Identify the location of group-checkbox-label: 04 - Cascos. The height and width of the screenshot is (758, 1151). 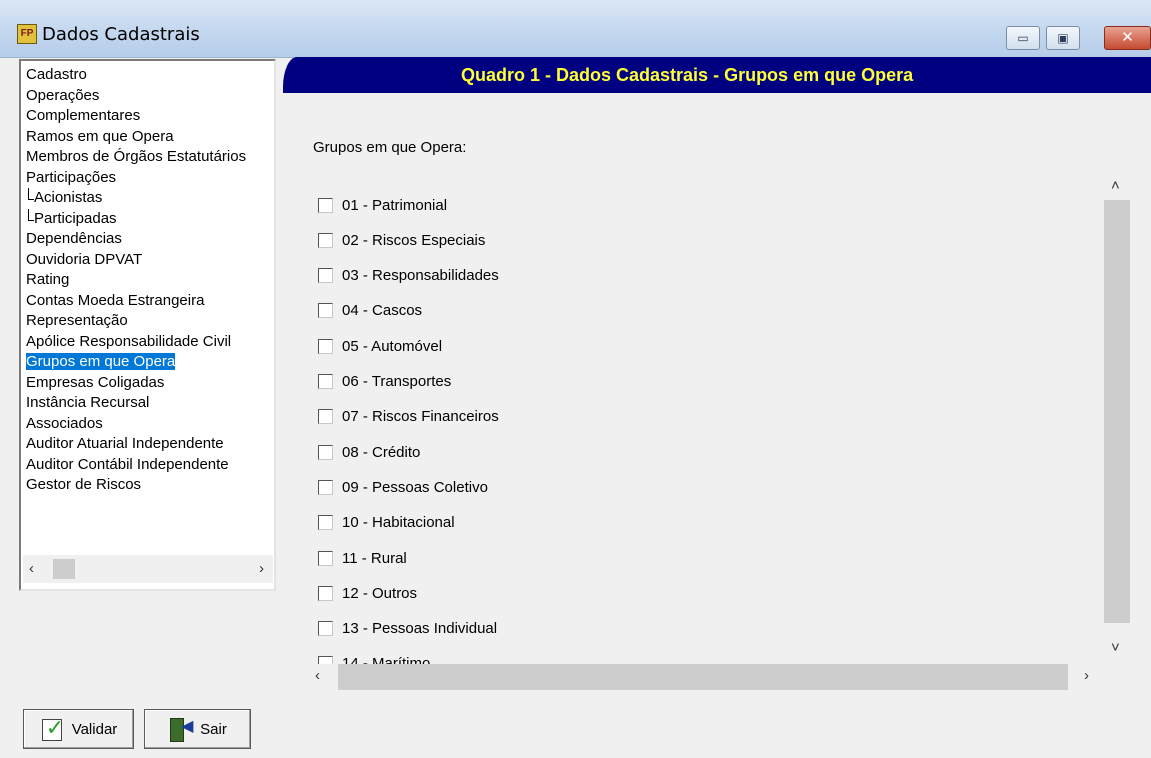
(382, 311).